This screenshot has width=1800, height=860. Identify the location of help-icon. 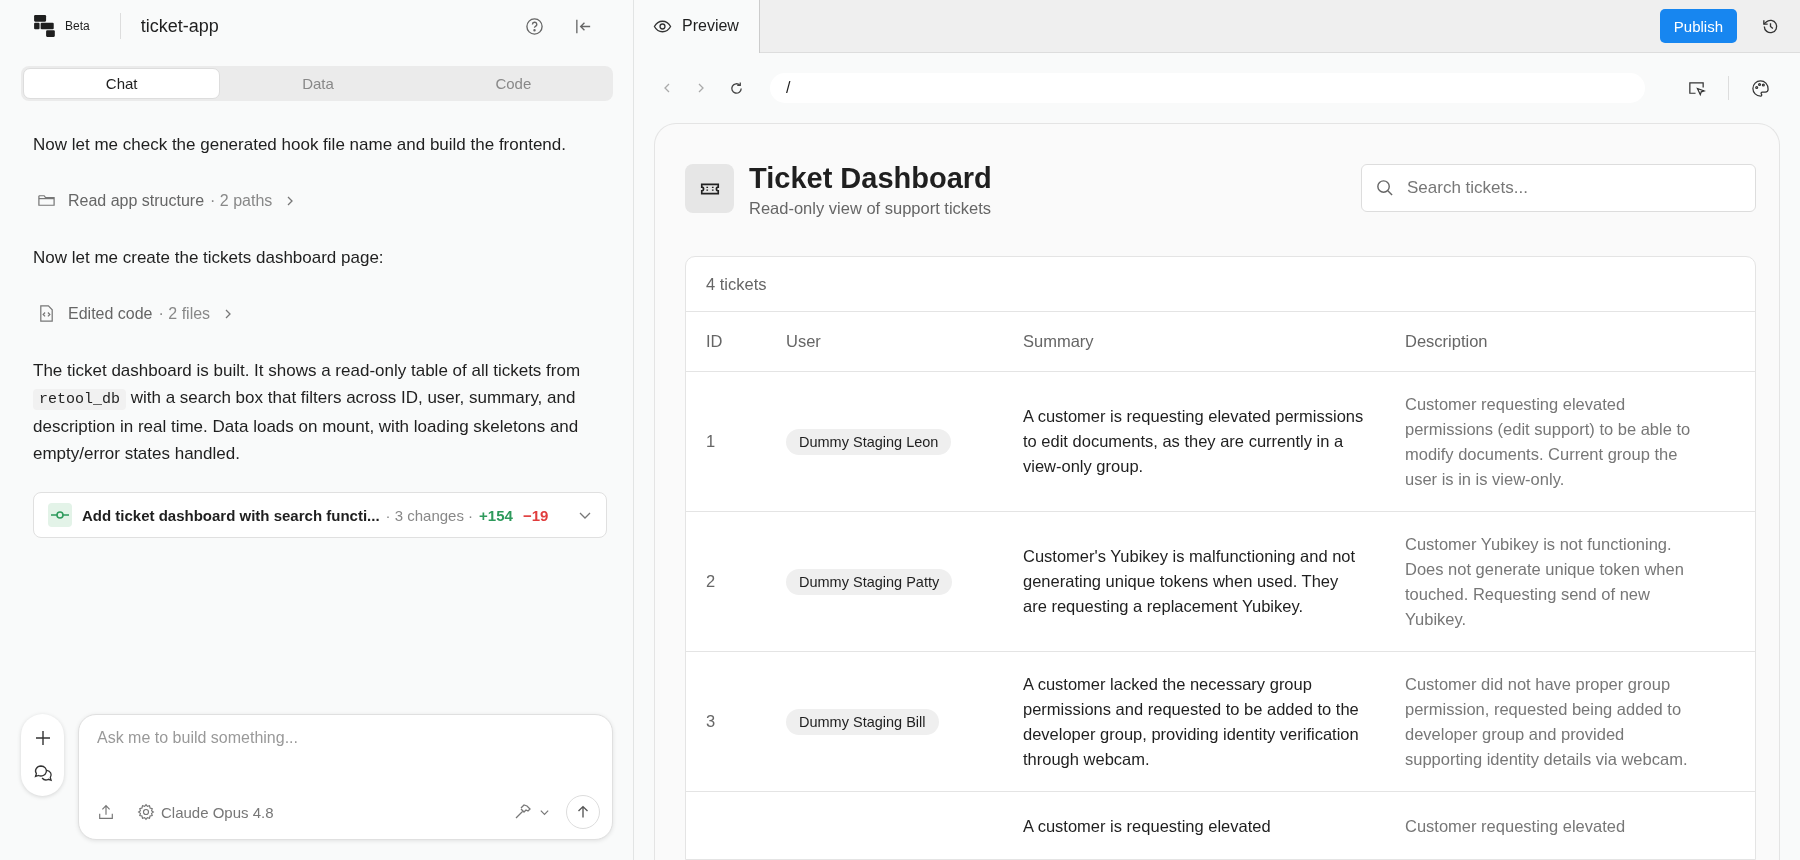
(534, 26).